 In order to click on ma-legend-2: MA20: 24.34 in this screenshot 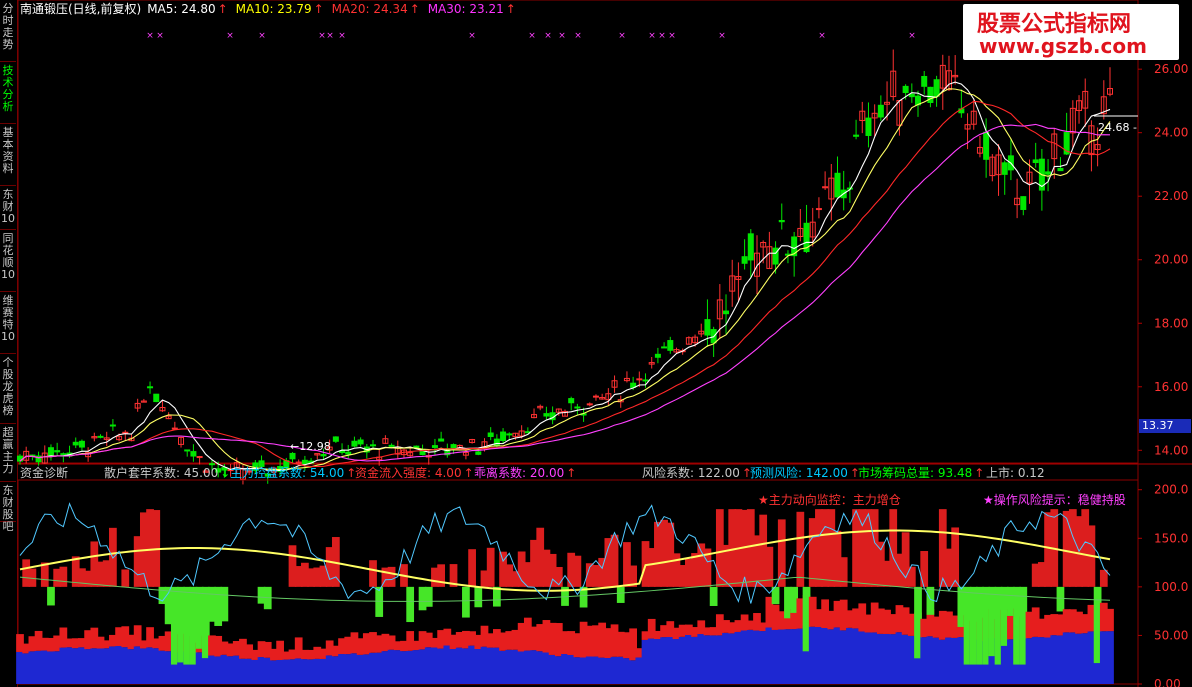, I will do `click(370, 9)`.